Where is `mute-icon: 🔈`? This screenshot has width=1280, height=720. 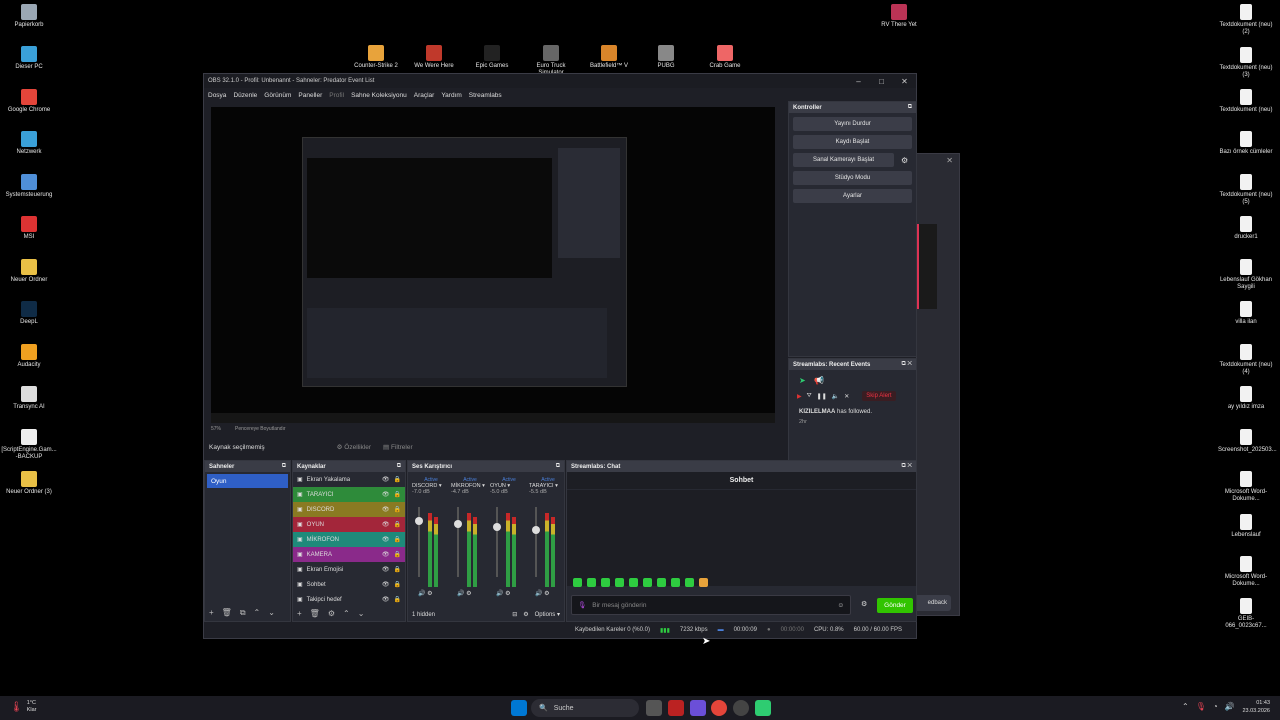 mute-icon: 🔈 is located at coordinates (835, 396).